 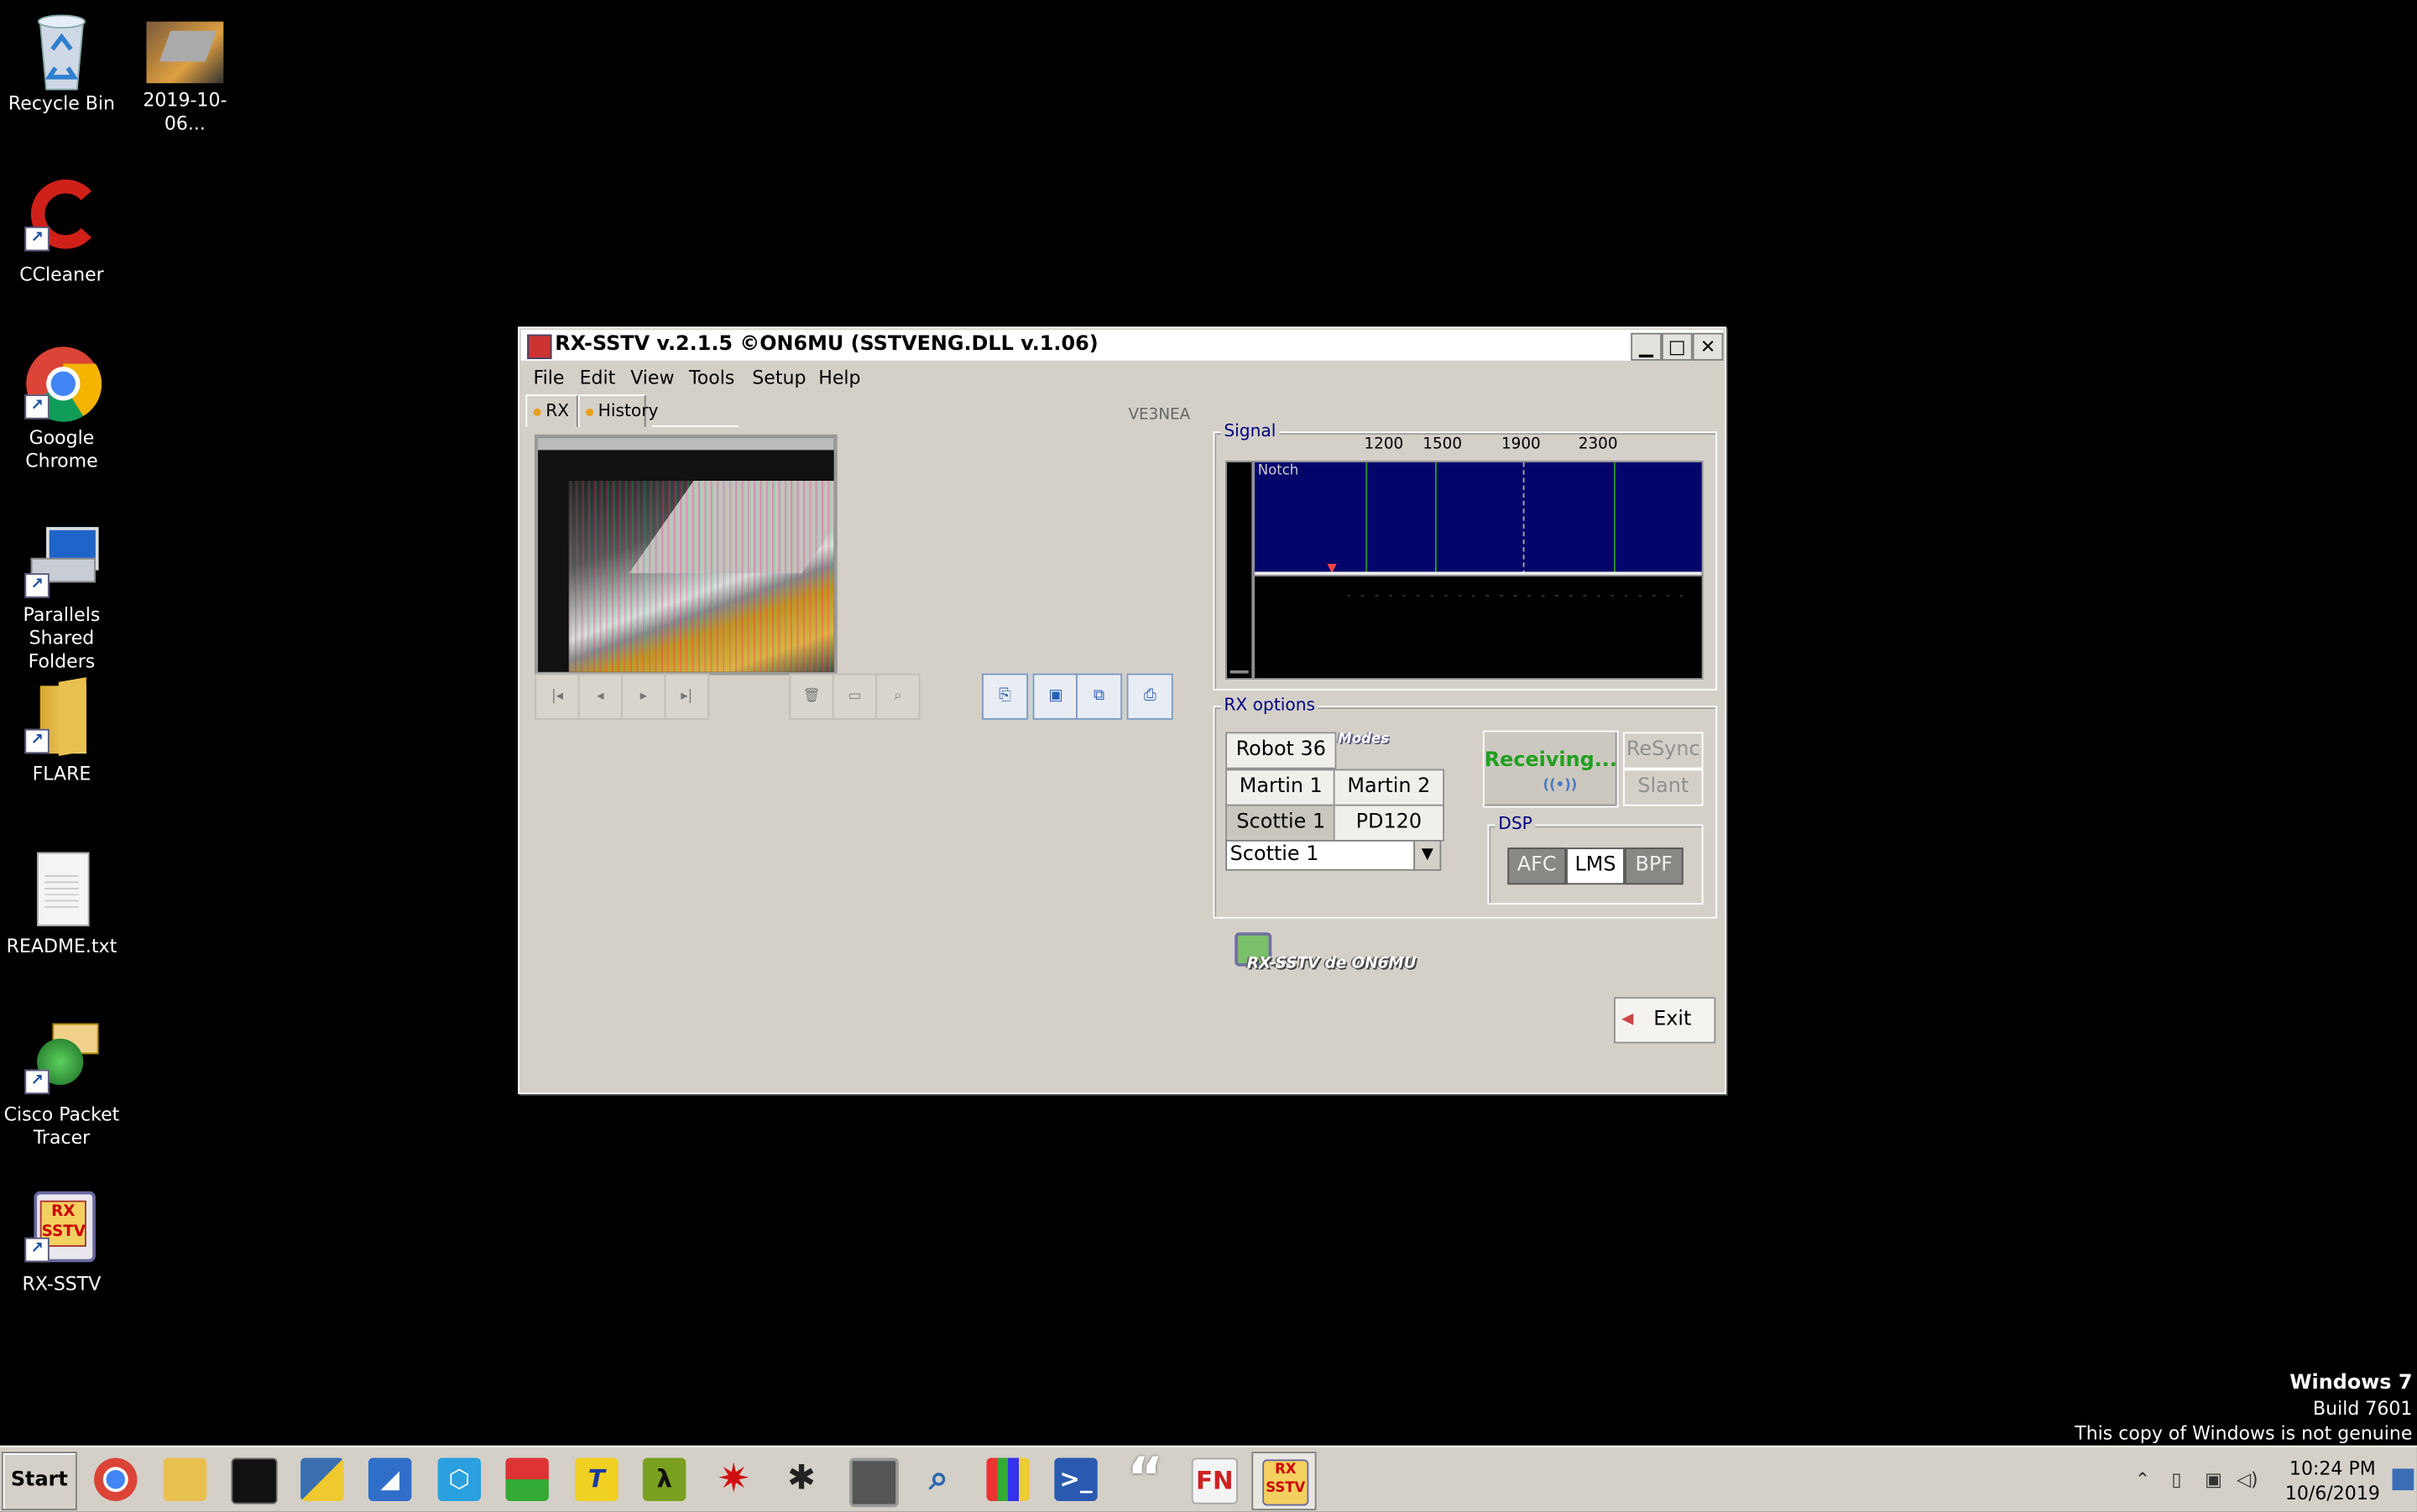 What do you see at coordinates (2332, 1468) in the screenshot?
I see `clock-time: 10:24 PM` at bounding box center [2332, 1468].